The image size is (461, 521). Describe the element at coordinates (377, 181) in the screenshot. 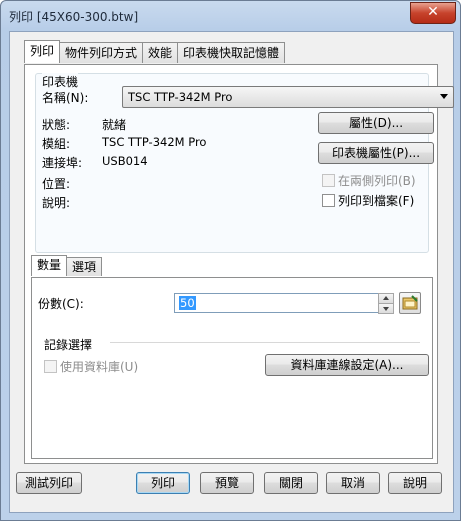

I see `duplex-label: 在兩側列印(B)` at that location.